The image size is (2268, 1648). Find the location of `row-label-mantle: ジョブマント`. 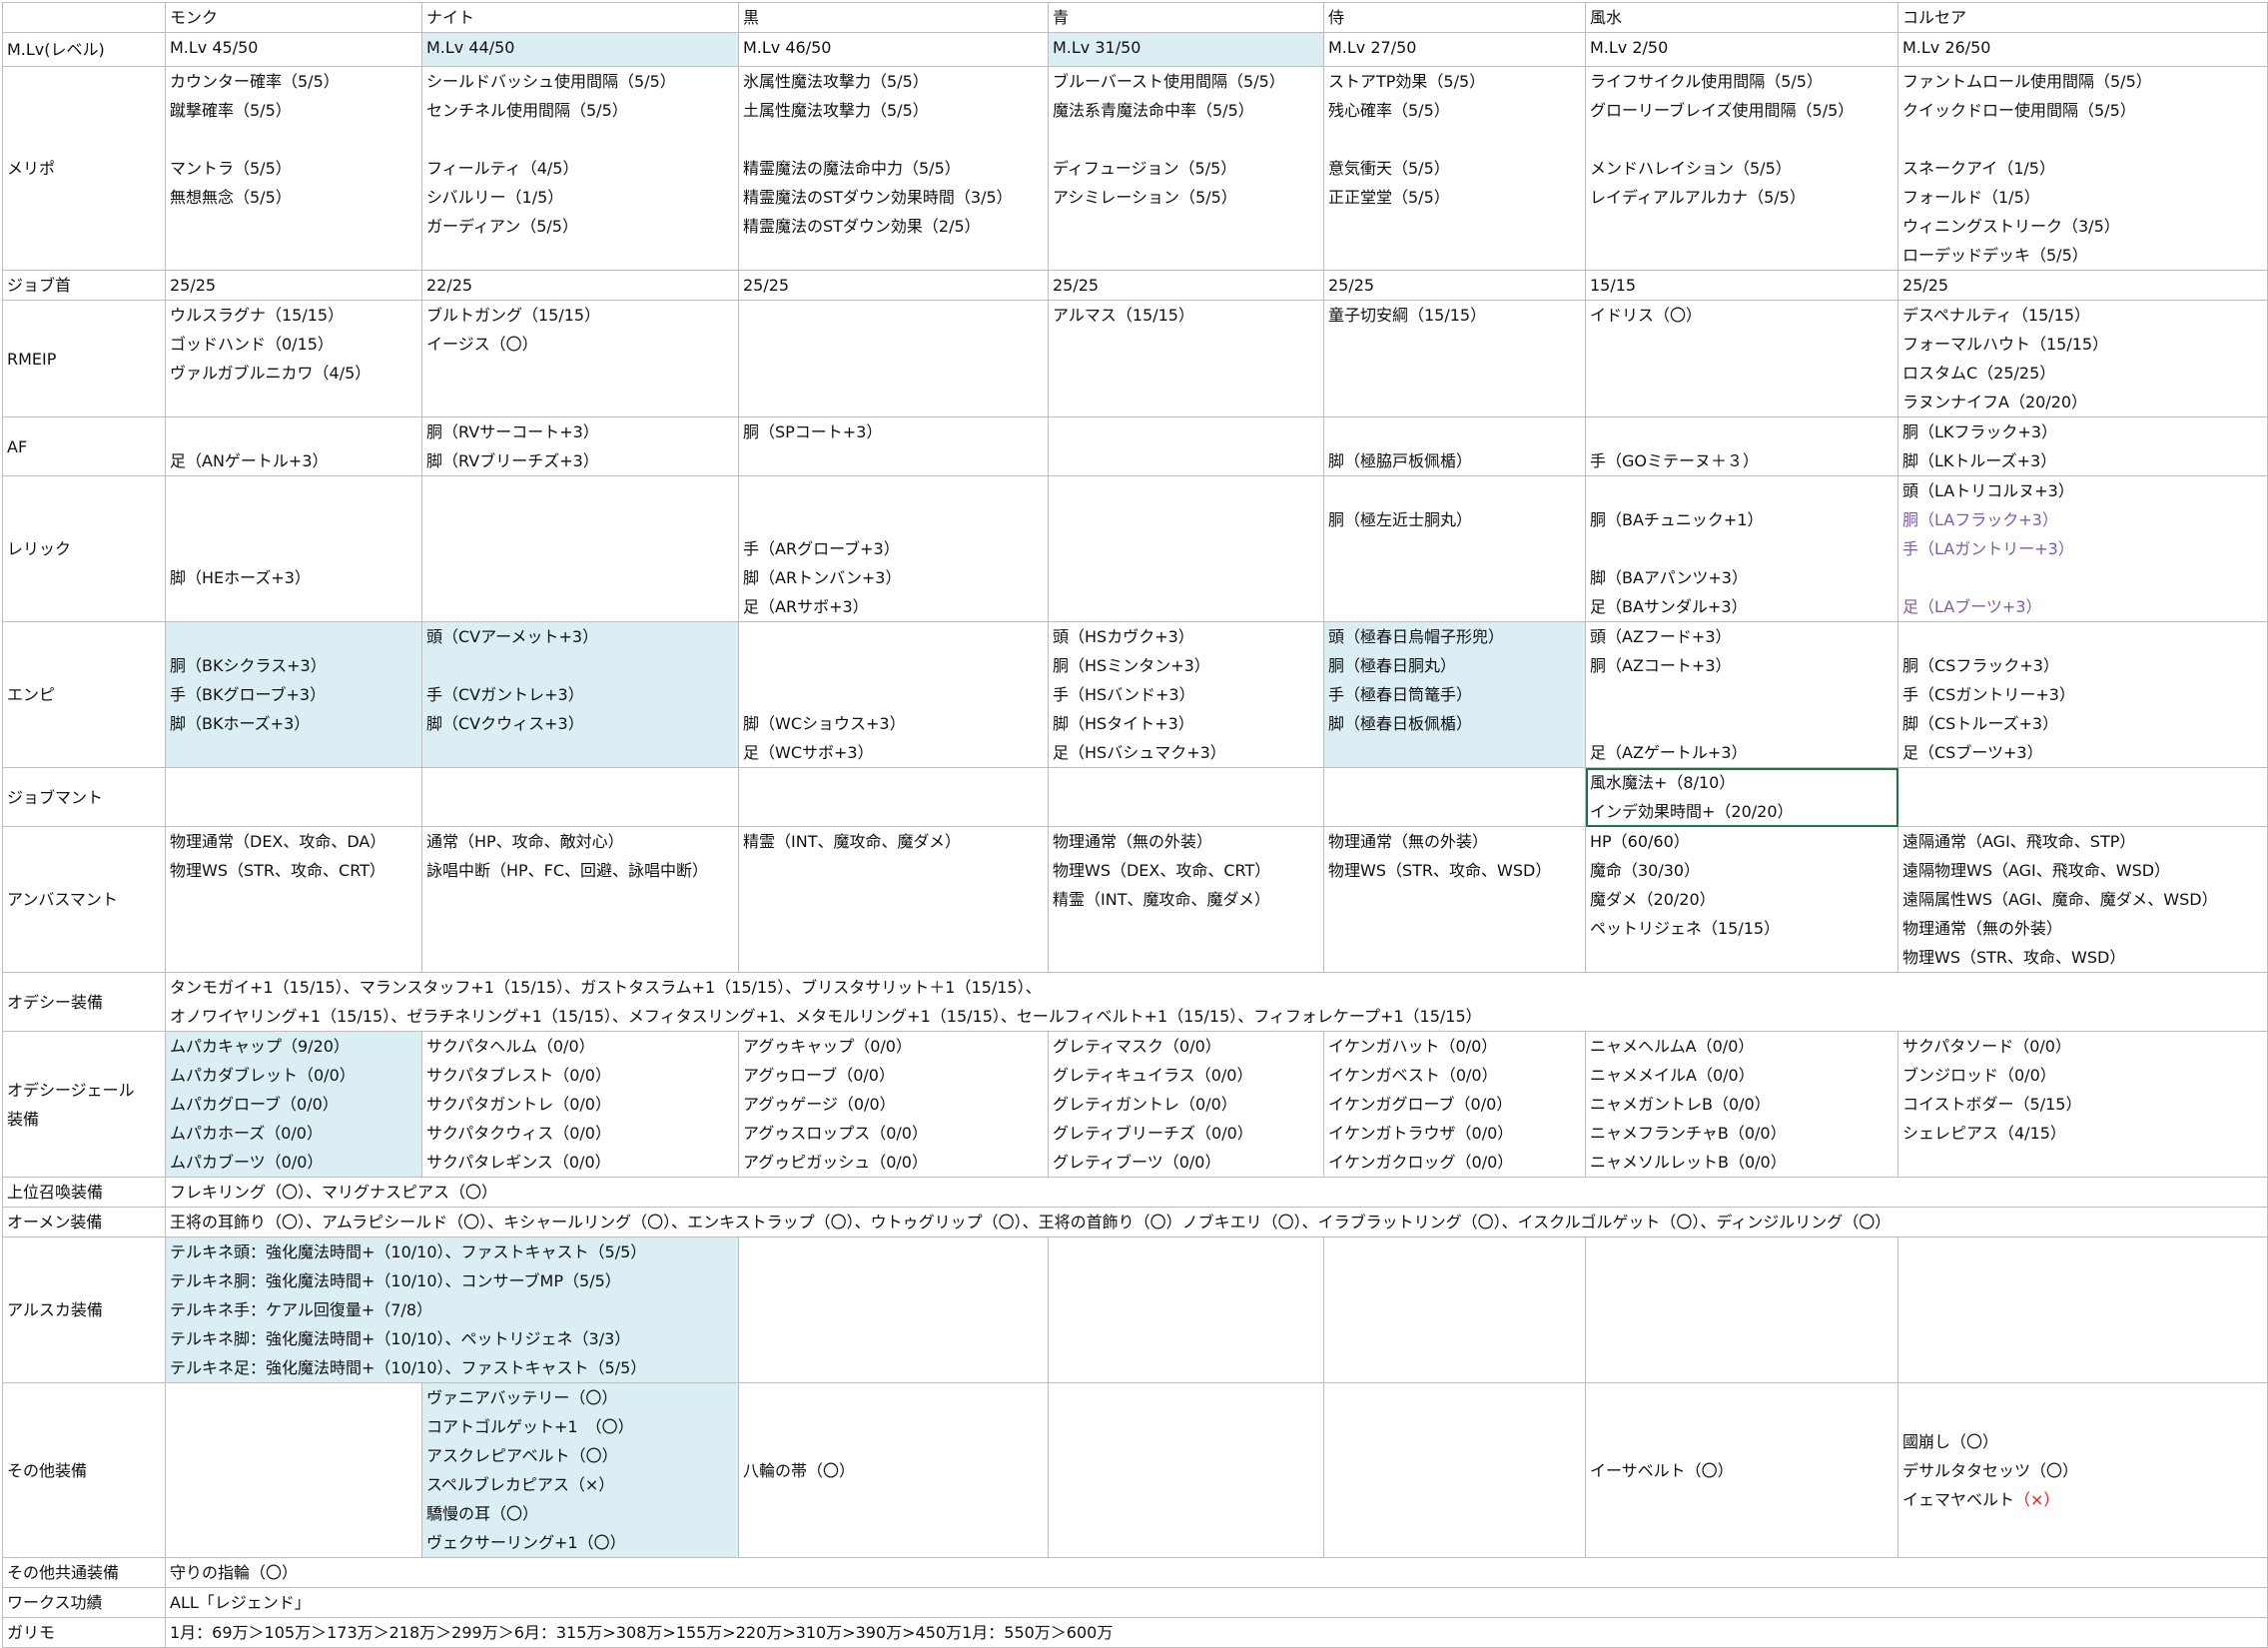

row-label-mantle: ジョブマント is located at coordinates (84, 797).